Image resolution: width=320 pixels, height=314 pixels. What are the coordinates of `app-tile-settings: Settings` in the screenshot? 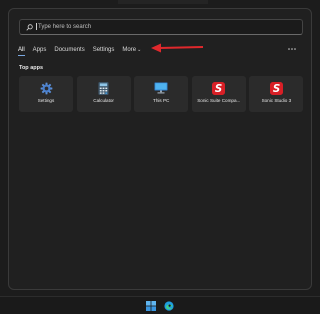 It's located at (46, 94).